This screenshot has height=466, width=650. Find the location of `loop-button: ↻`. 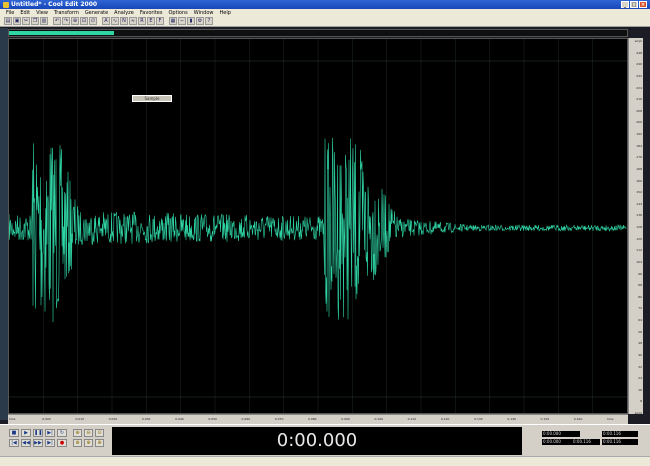

loop-button: ↻ is located at coordinates (62, 433).